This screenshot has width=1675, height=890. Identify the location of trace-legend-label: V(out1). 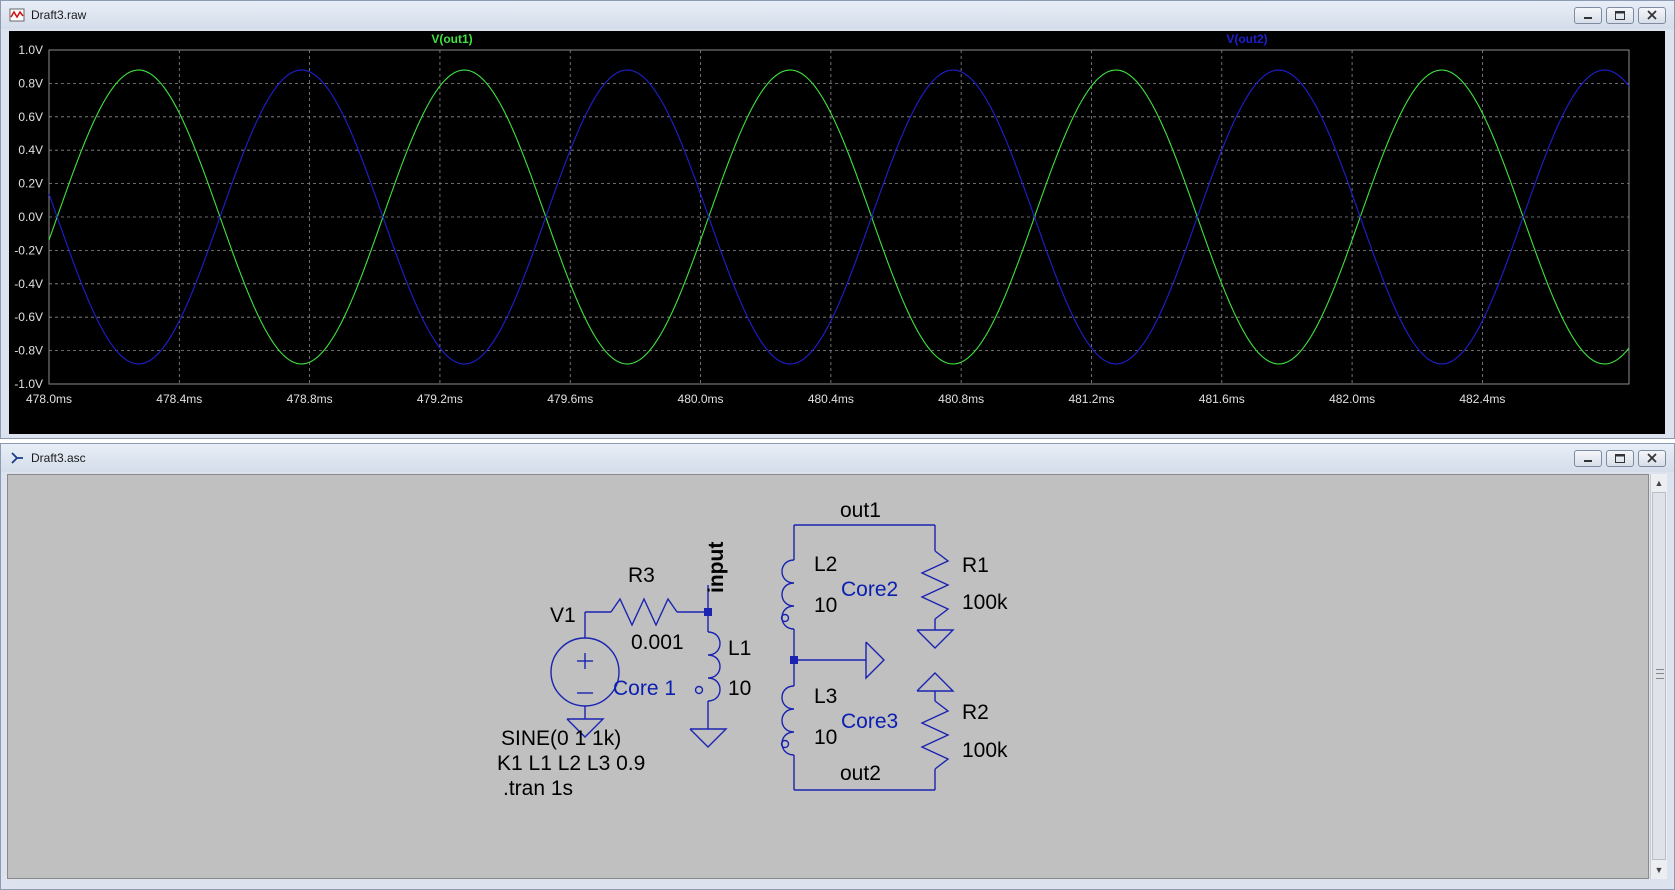
(451, 39).